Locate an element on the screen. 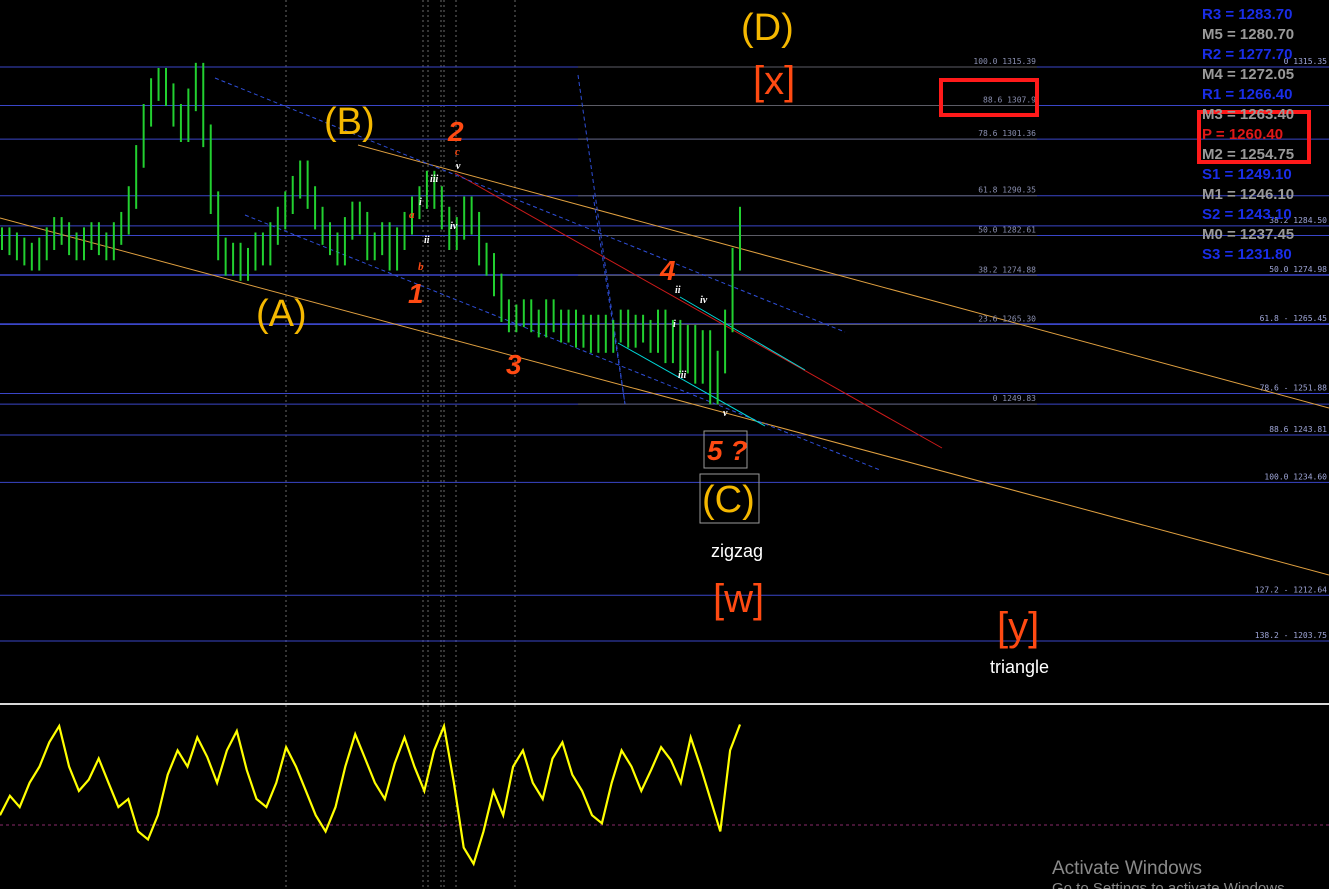 This screenshot has height=889, width=1329. minor-i-1: i is located at coordinates (420, 202).